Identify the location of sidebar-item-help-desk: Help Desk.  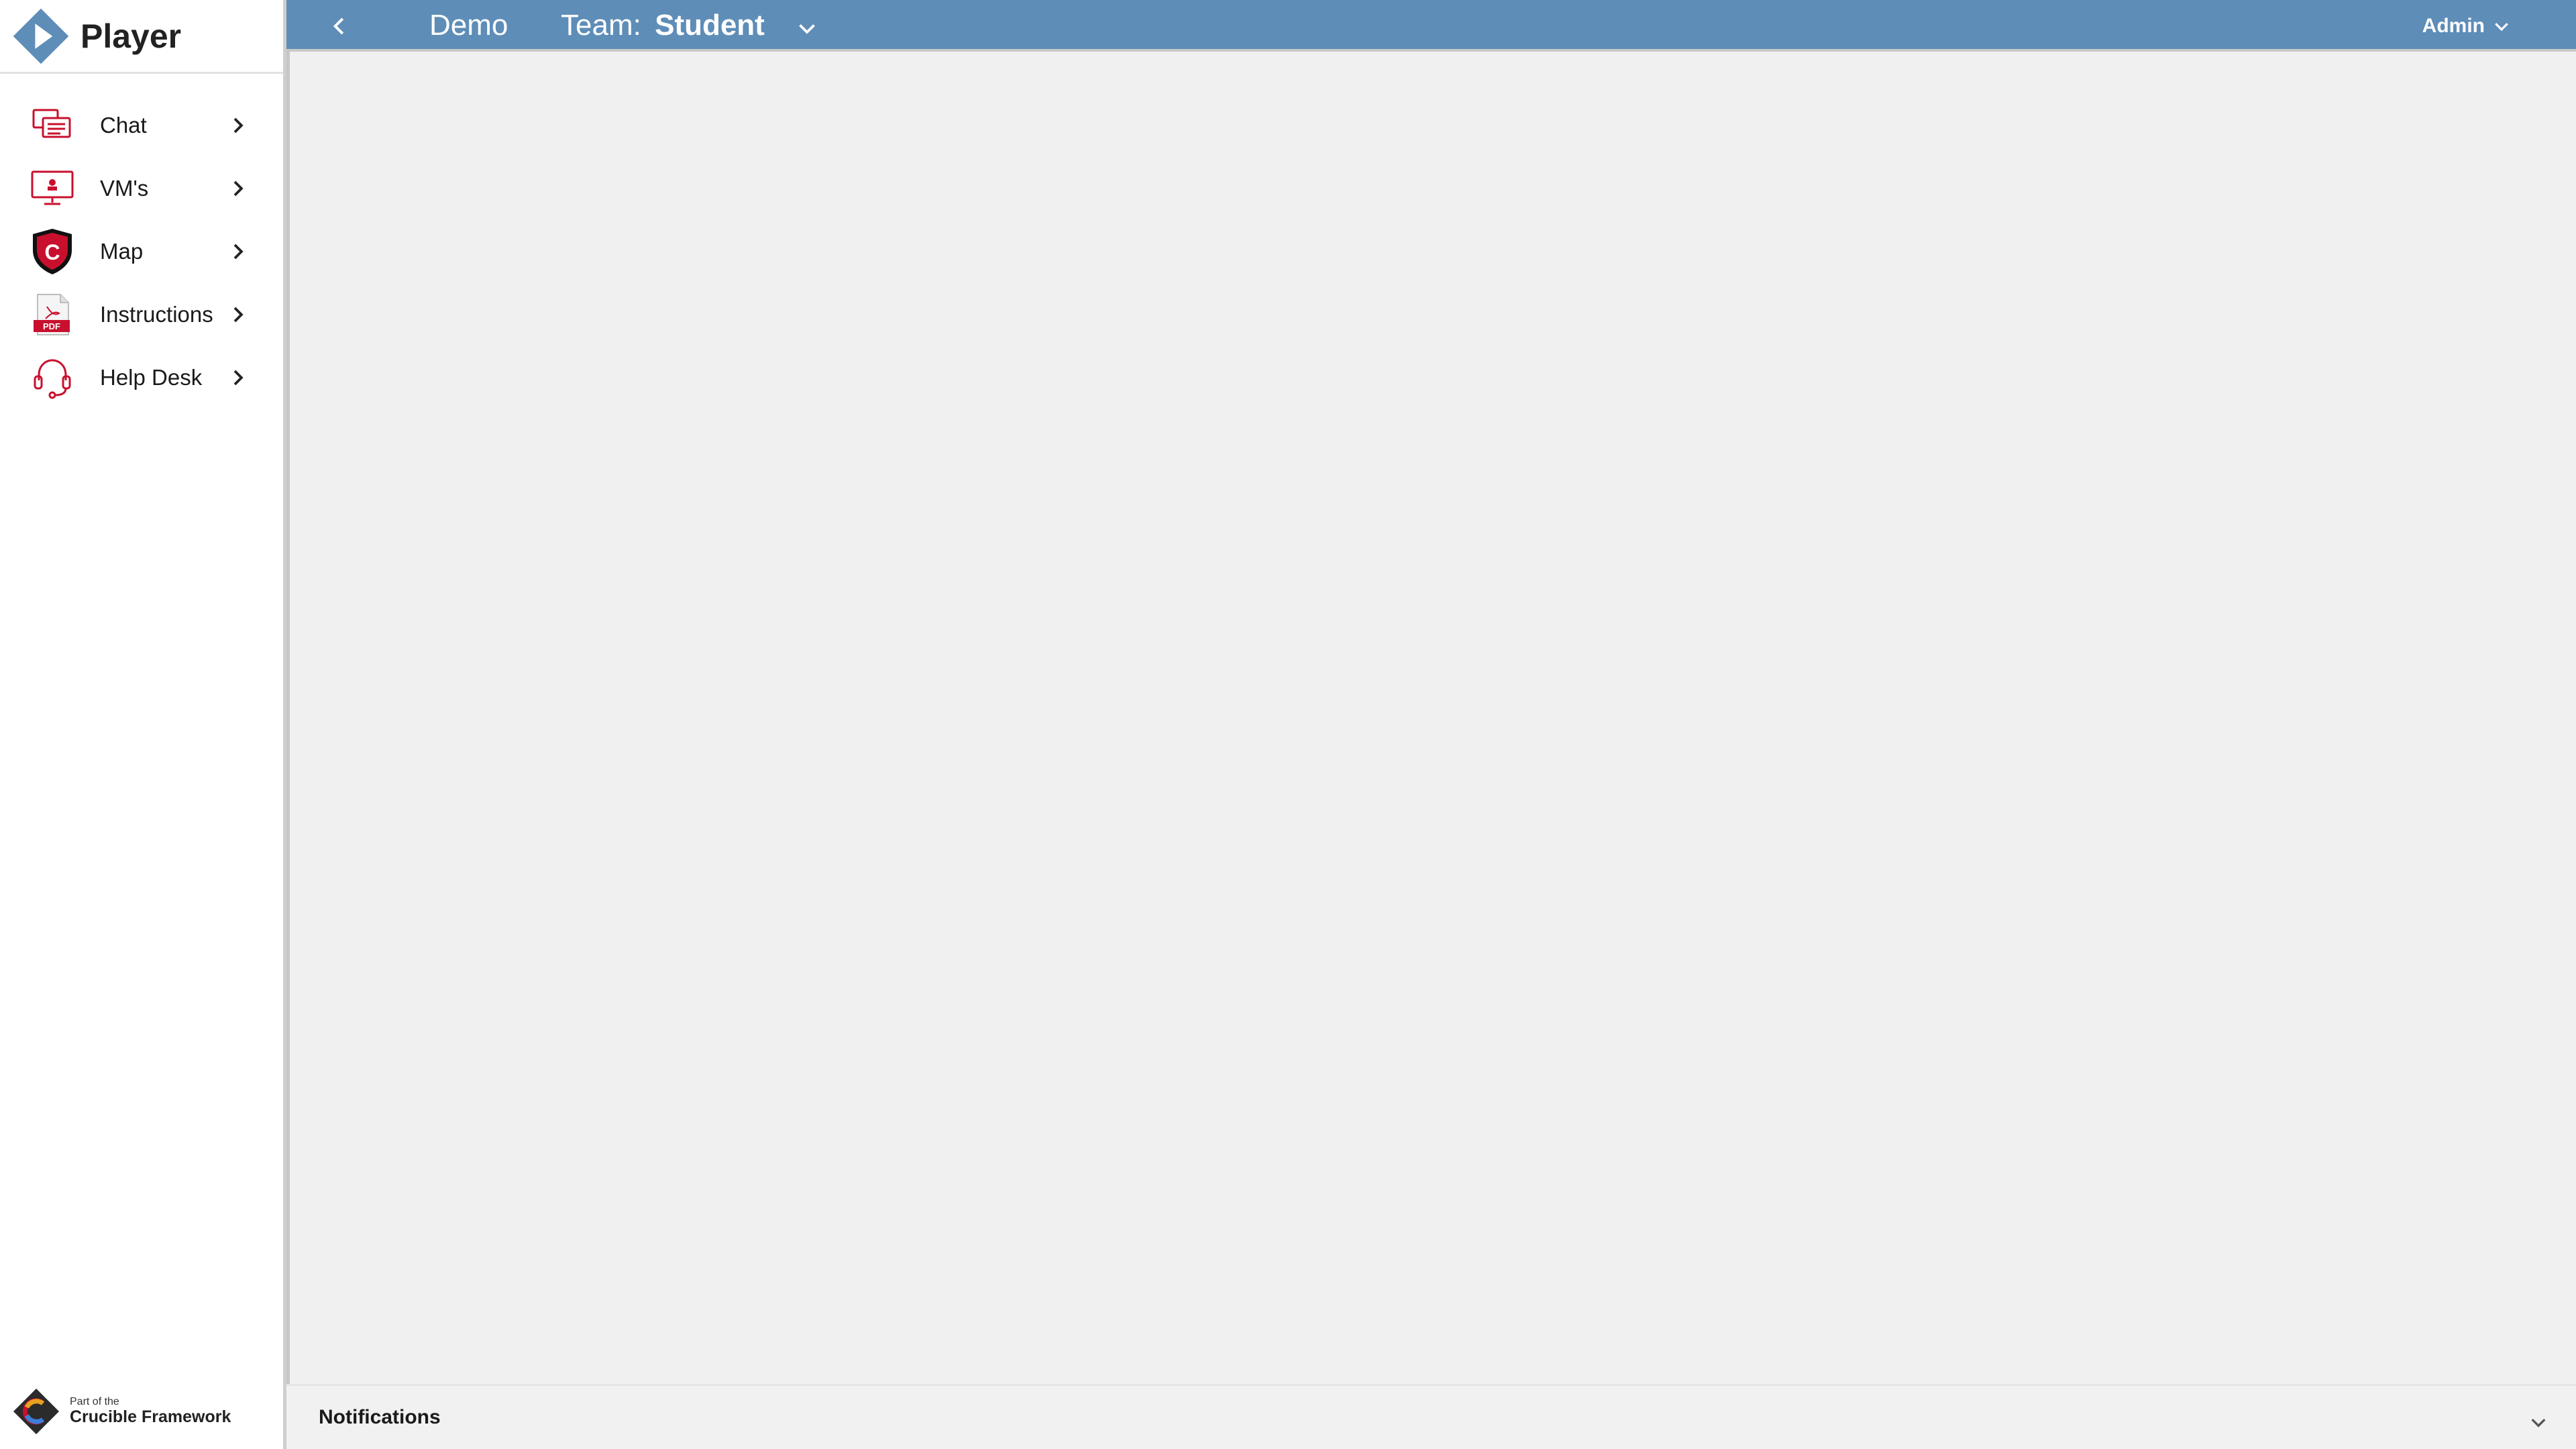
(141, 377).